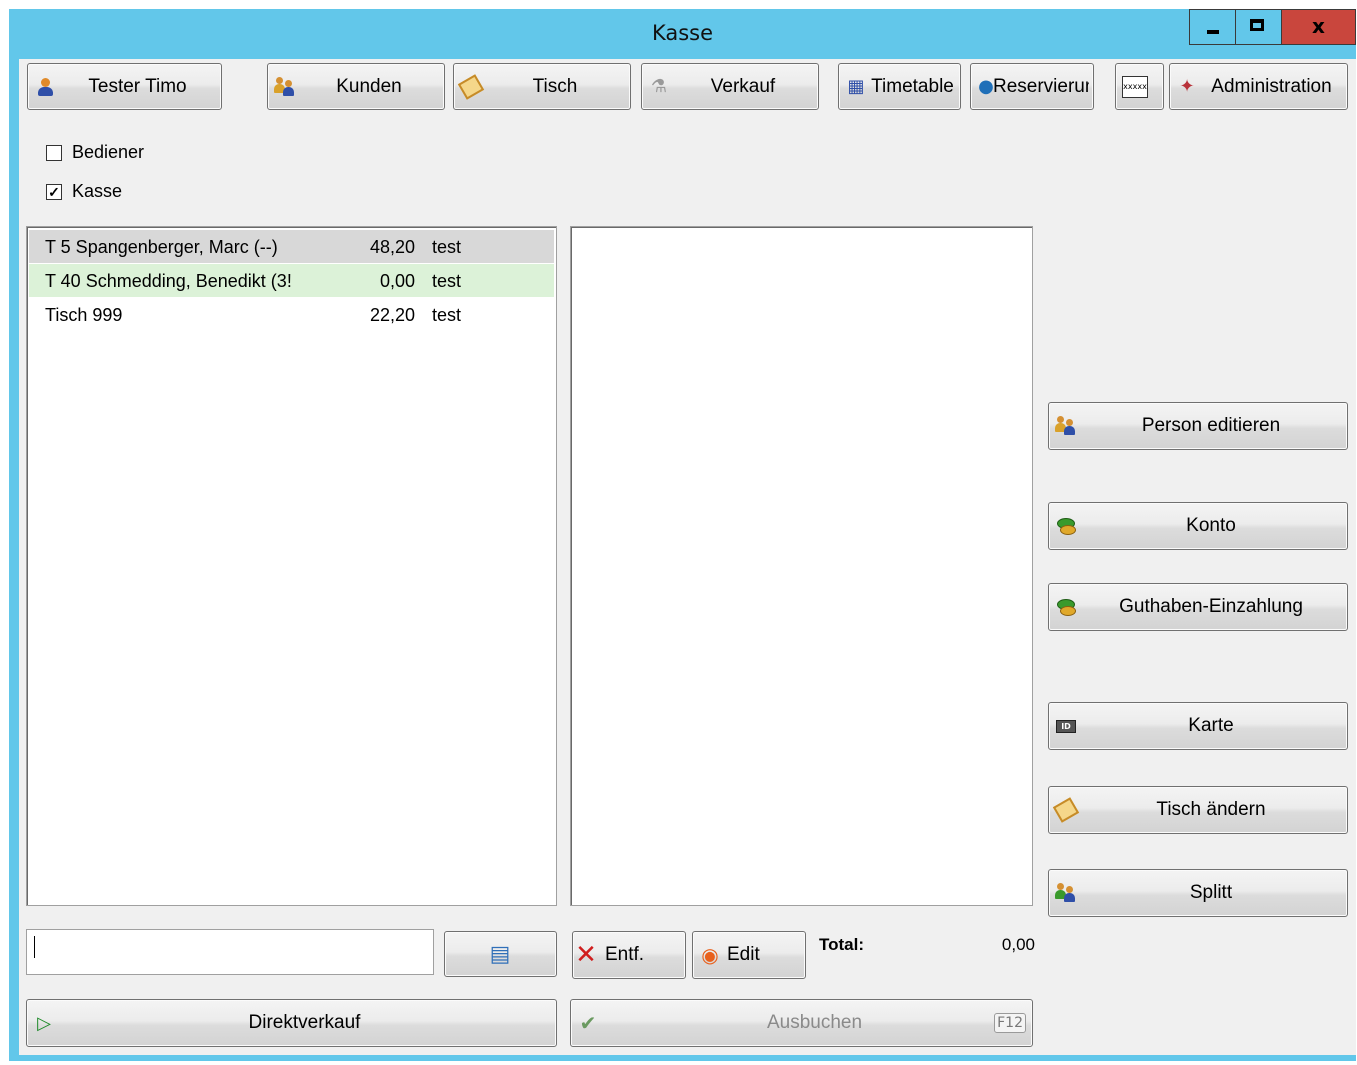 The image size is (1357, 1065). Describe the element at coordinates (1135, 86) in the screenshot. I see `keyboard-icon: xxxxx` at that location.